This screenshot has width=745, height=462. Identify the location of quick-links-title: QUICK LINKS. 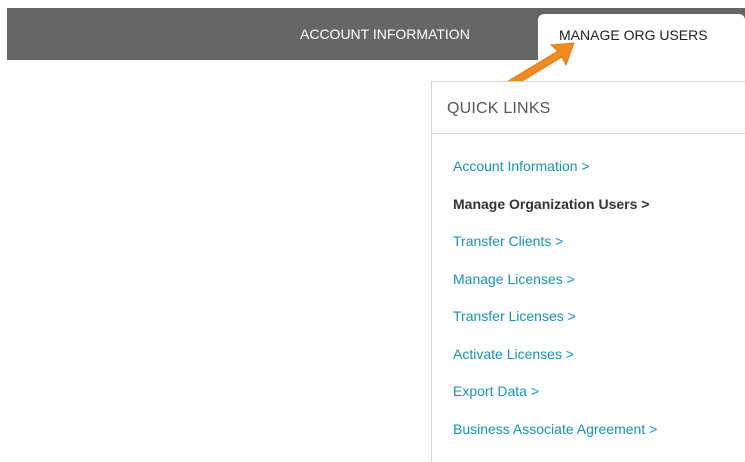
(499, 108).